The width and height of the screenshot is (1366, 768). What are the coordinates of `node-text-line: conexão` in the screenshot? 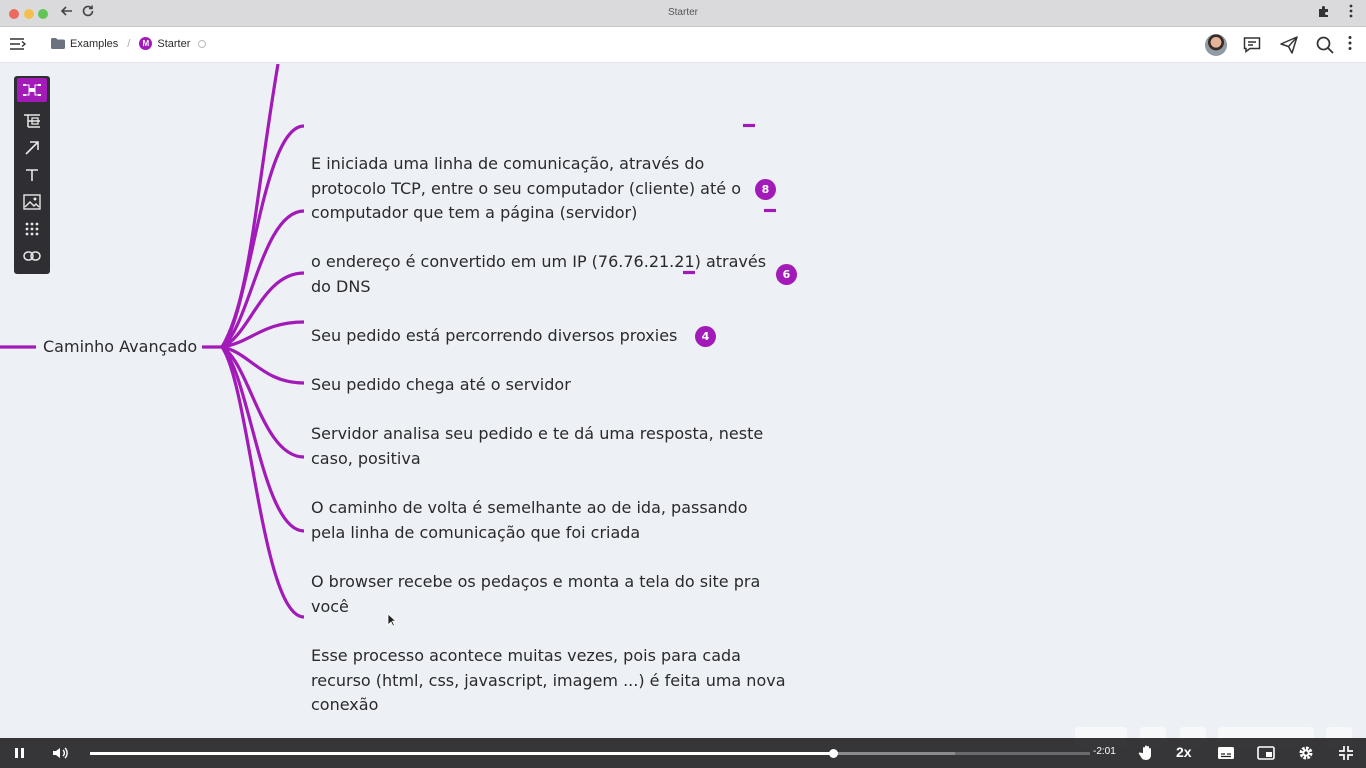 It's located at (345, 704).